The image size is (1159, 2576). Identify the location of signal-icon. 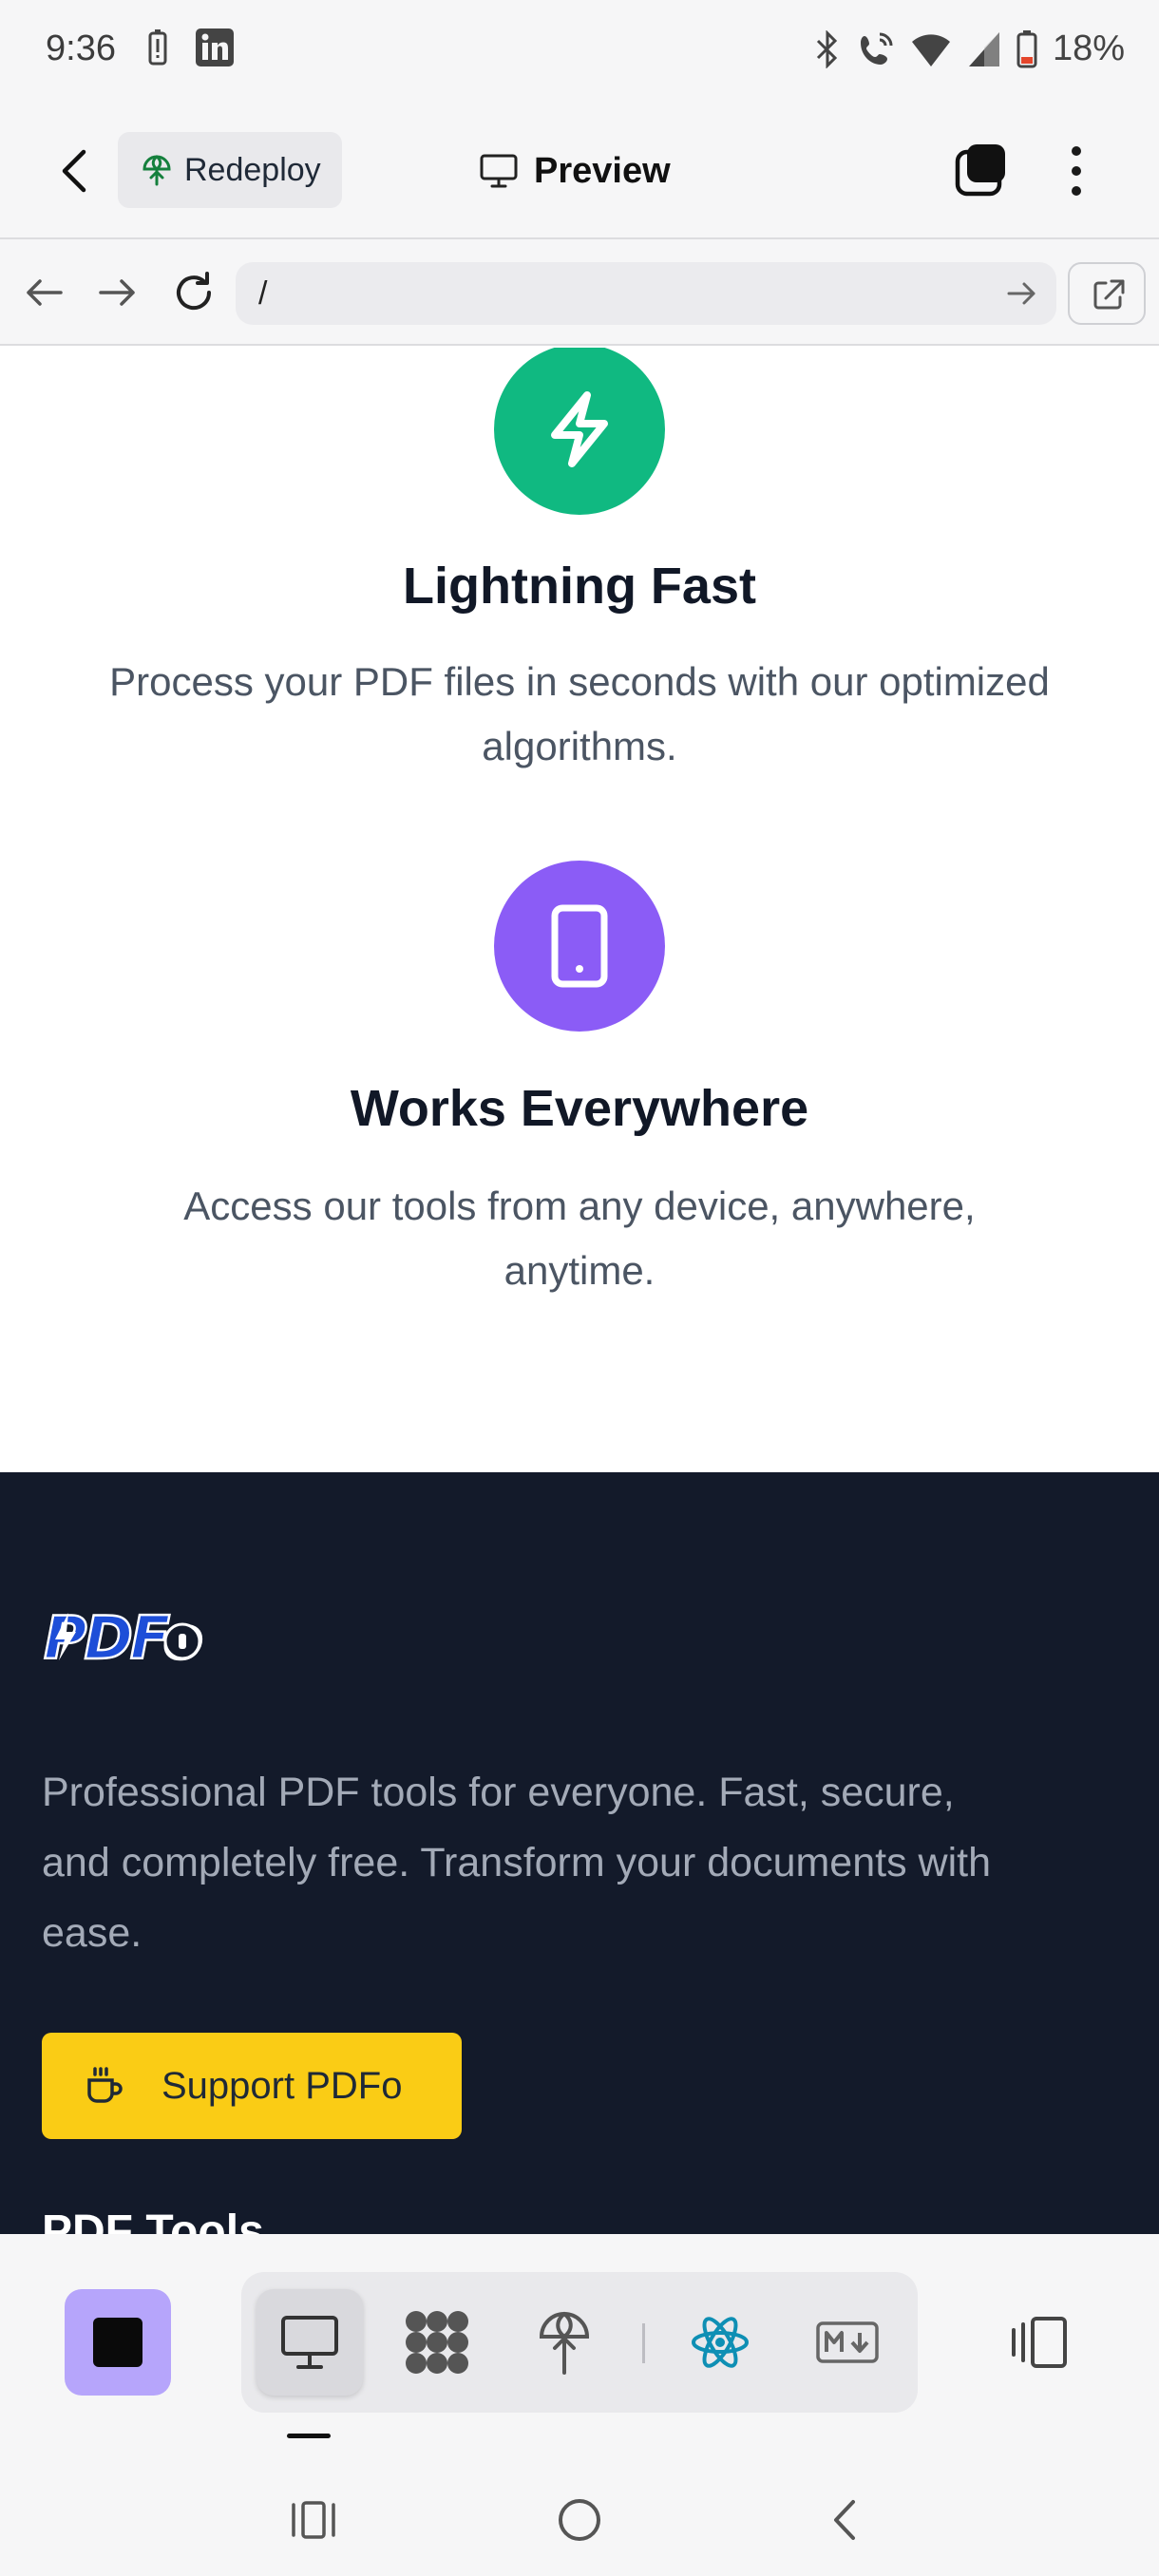
(983, 48).